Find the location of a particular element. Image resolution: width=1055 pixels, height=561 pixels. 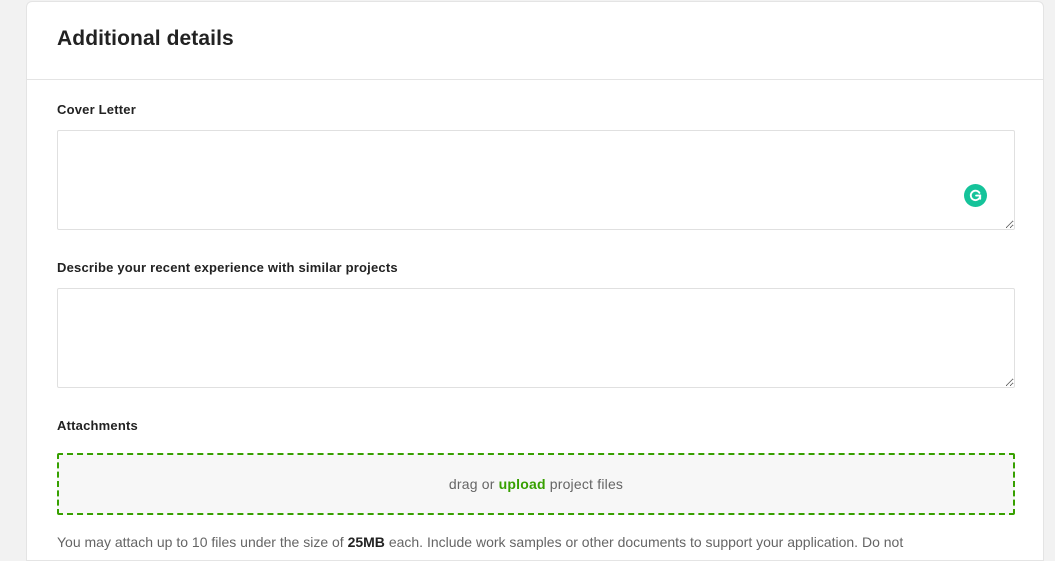

attachments-label: Attachments is located at coordinates (97, 425).